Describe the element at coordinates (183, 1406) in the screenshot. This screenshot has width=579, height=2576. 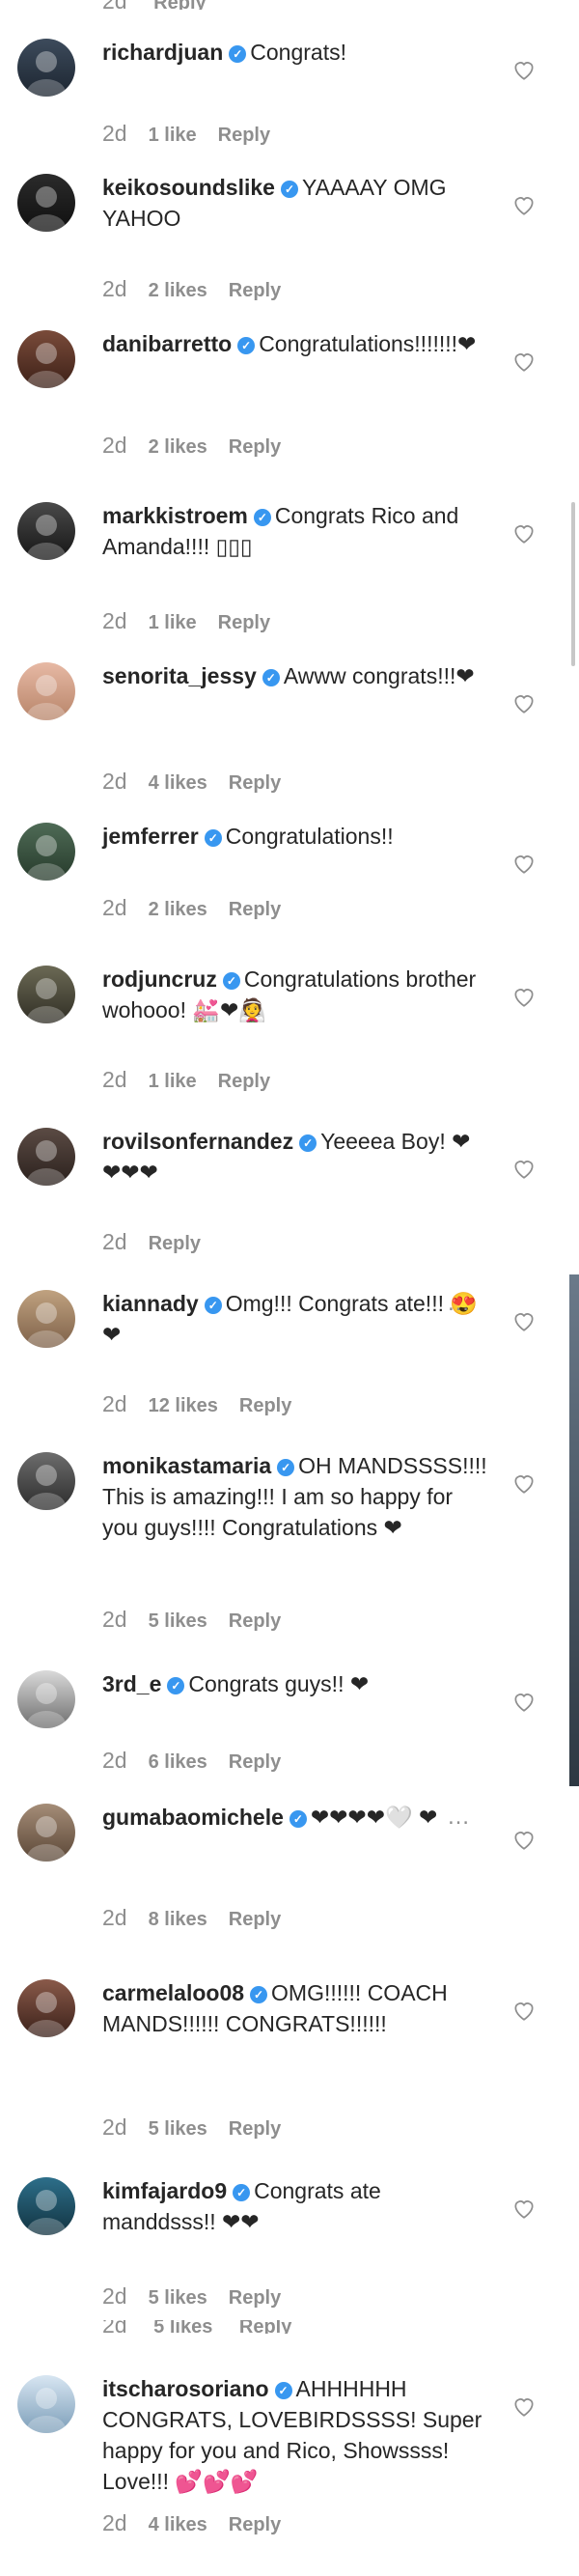
I see `likes-count: 12 likes` at that location.